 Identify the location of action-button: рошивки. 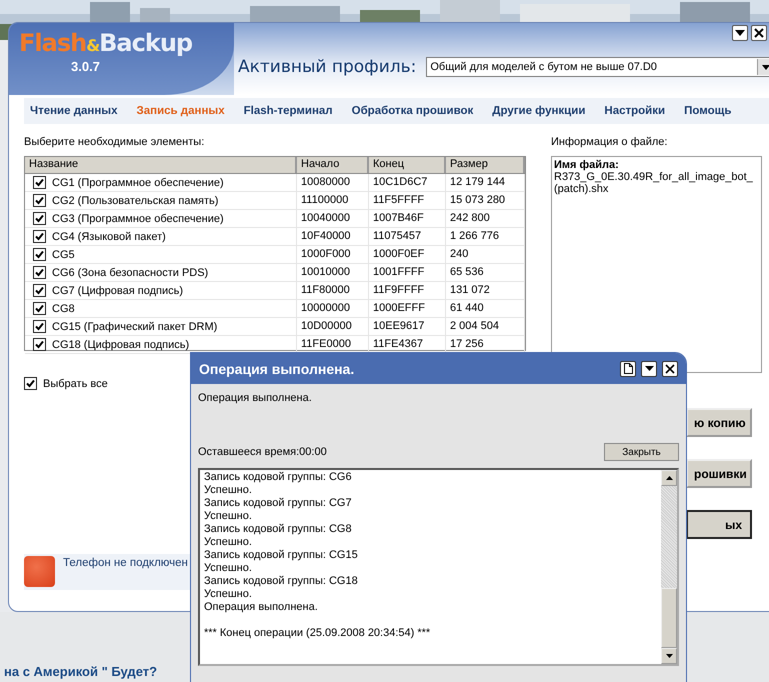
(719, 473).